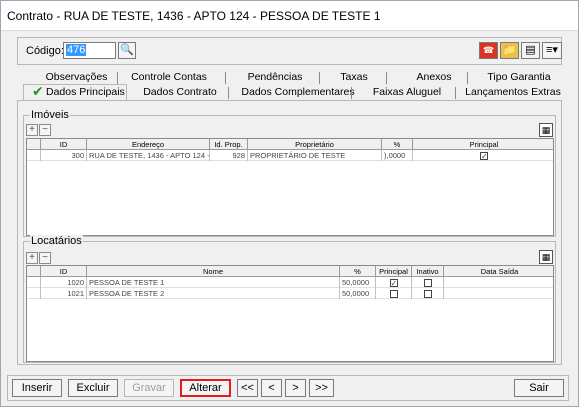 The height and width of the screenshot is (407, 579). I want to click on tab-faixas-aluguel: Faixas Aluguel, so click(407, 93).